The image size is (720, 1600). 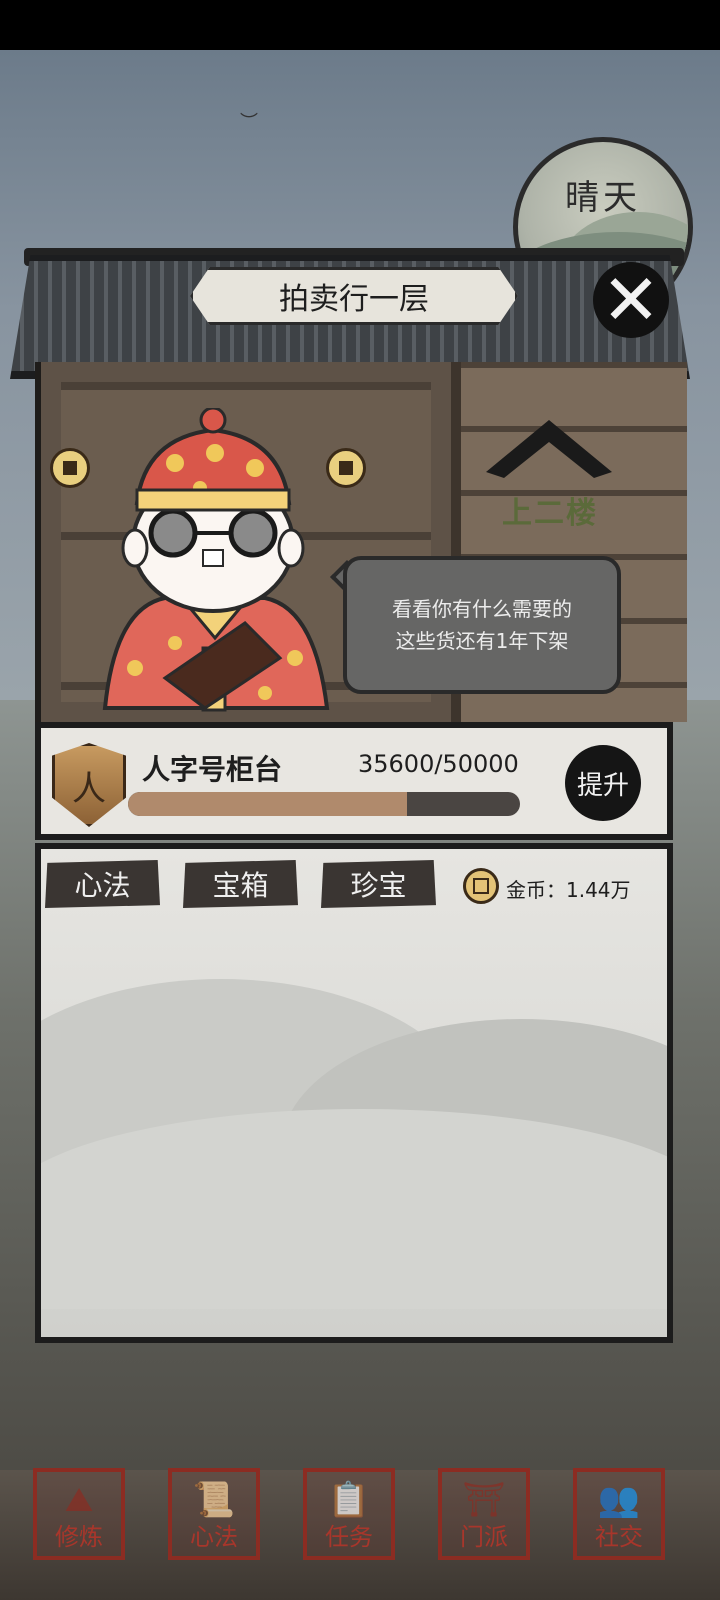 What do you see at coordinates (438, 764) in the screenshot?
I see `counter-progress-text: 35600/50000` at bounding box center [438, 764].